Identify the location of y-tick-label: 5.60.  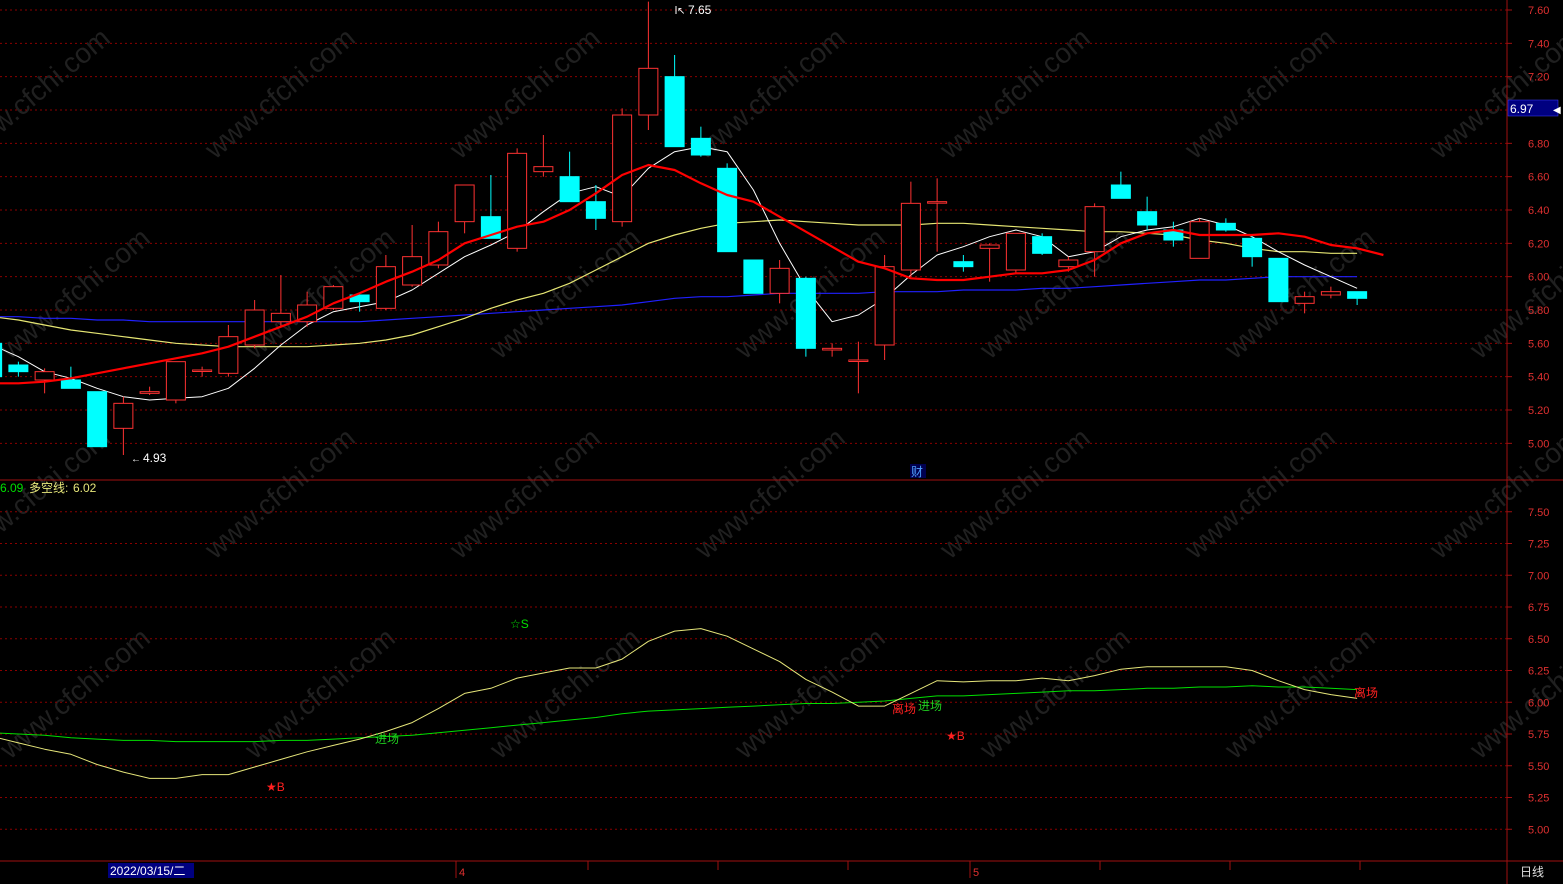
(1538, 344).